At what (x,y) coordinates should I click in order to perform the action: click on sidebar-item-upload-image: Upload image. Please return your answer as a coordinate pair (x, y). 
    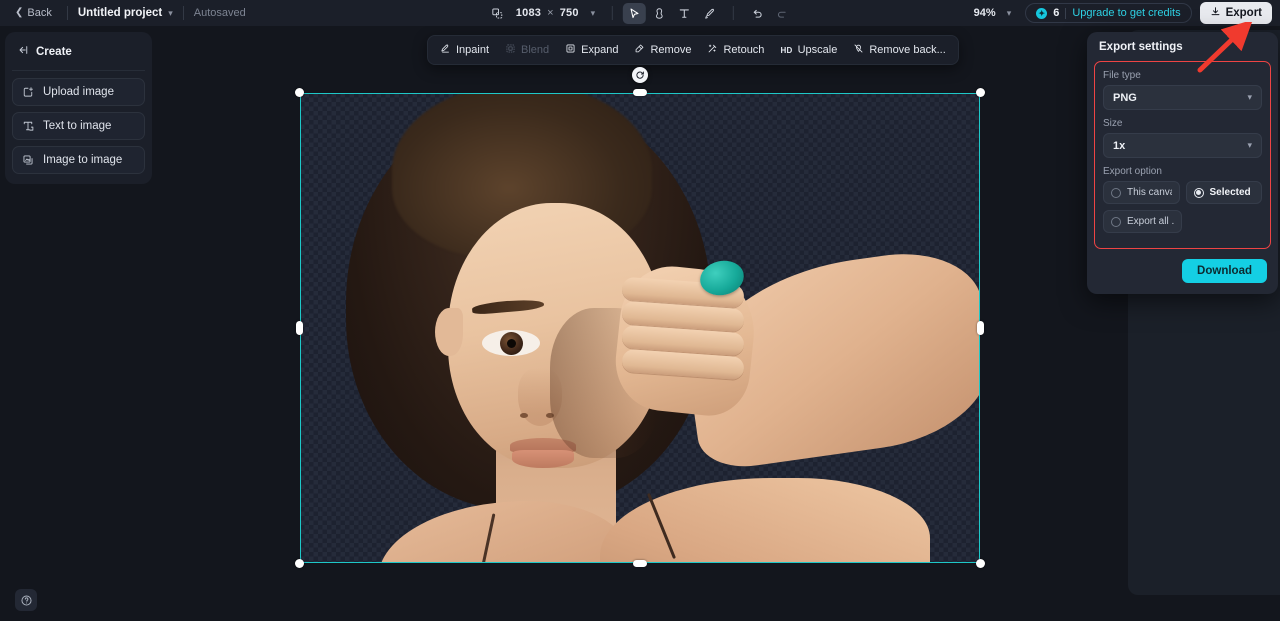
    Looking at the image, I should click on (78, 92).